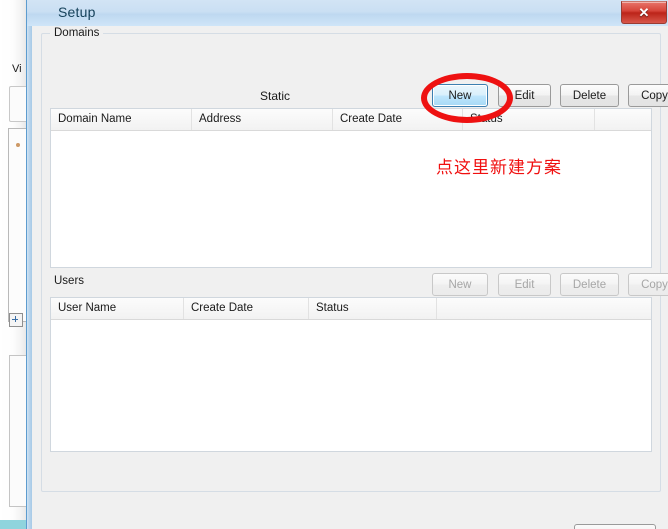 Image resolution: width=668 pixels, height=529 pixels. Describe the element at coordinates (615, 526) in the screenshot. I see `dialog-bottom-button` at that location.